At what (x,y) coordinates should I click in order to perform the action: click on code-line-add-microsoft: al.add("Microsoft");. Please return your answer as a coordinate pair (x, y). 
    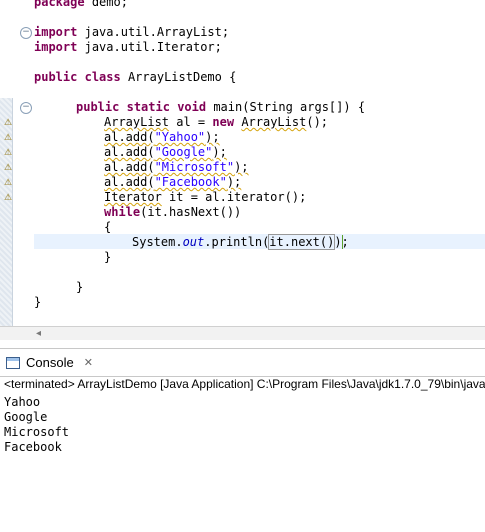
    Looking at the image, I should click on (176, 167).